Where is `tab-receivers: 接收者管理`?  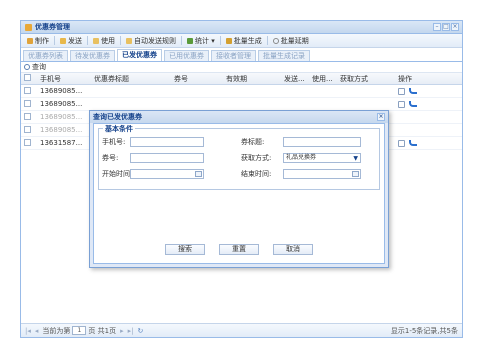 tab-receivers: 接收者管理 is located at coordinates (233, 55).